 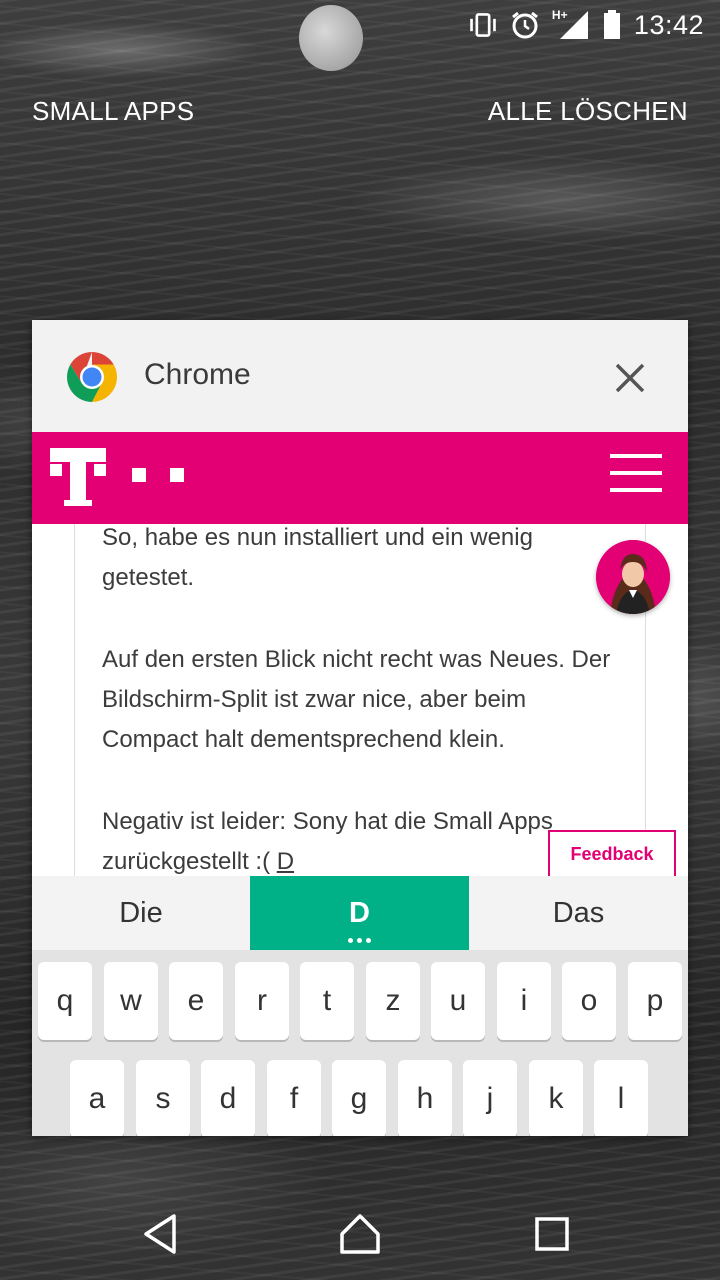 I want to click on typing-word: D, so click(x=285, y=861).